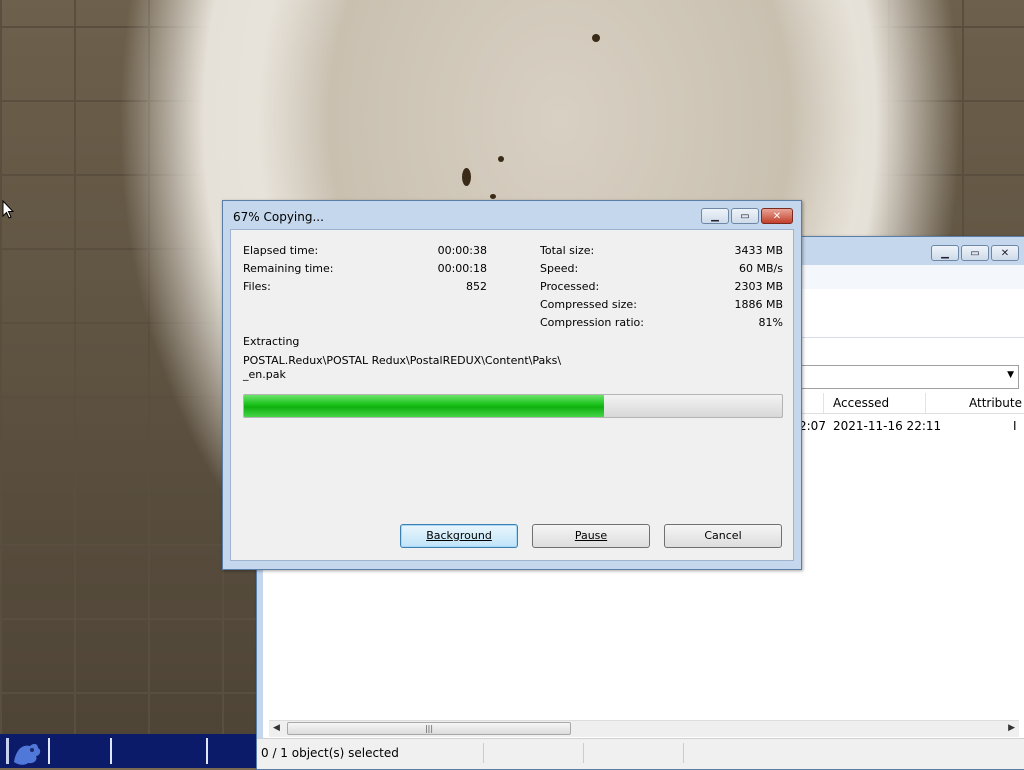 Image resolution: width=1024 pixels, height=770 pixels. I want to click on elapsed-time-label: Elapsed time:, so click(281, 250).